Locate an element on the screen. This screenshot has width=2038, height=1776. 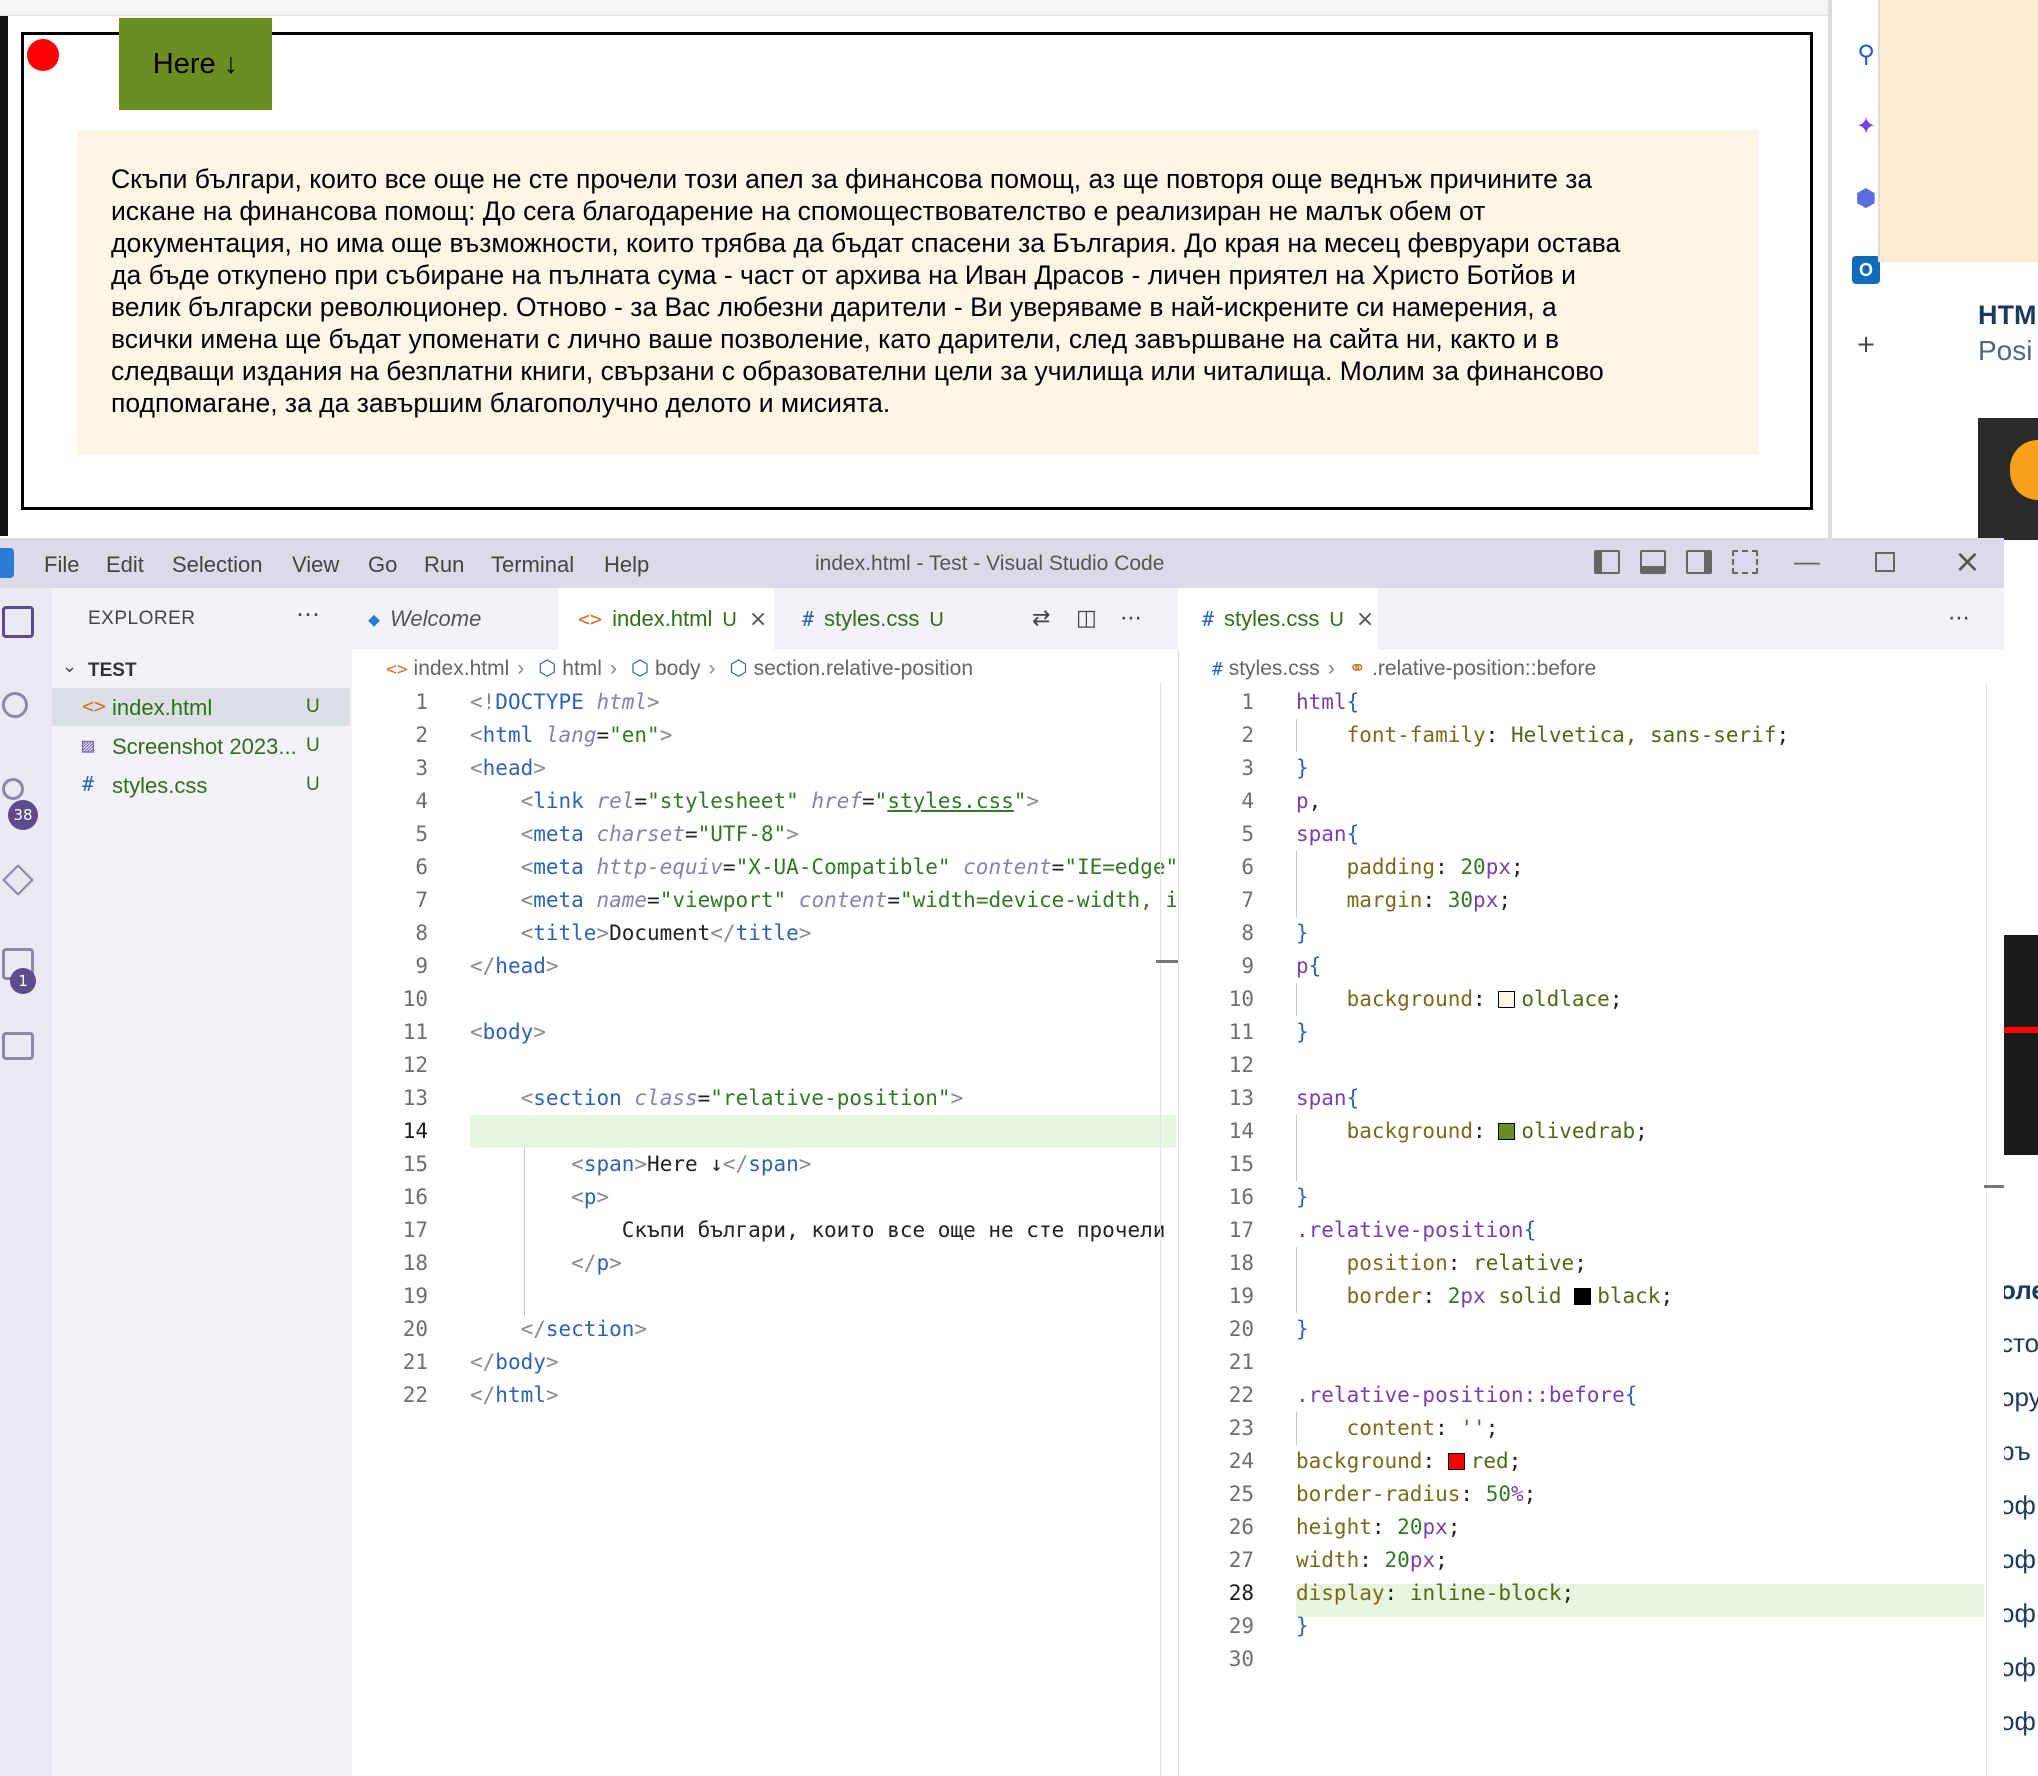
breadcrumb-item: section.relative-position is located at coordinates (863, 668).